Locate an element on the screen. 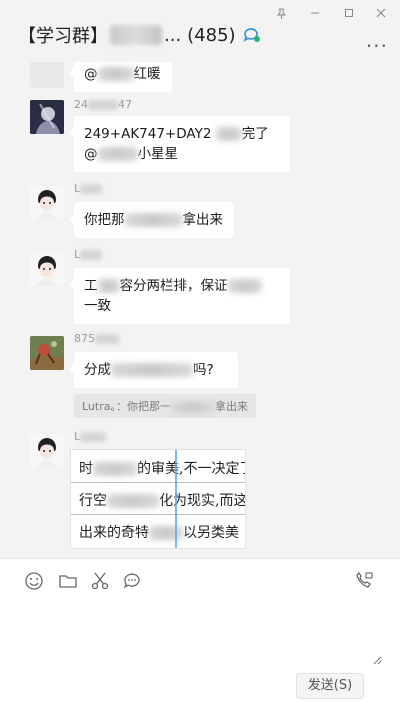 Image resolution: width=400 pixels, height=702 pixels. image-text: 行空 is located at coordinates (93, 501).